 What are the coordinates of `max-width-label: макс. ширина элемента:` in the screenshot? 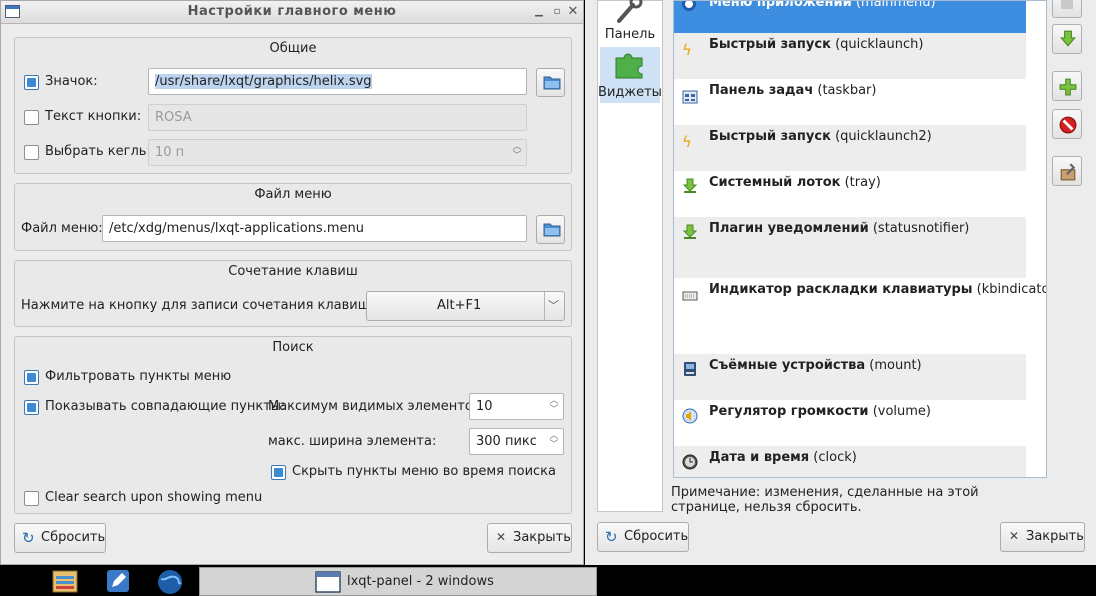 It's located at (352, 441).